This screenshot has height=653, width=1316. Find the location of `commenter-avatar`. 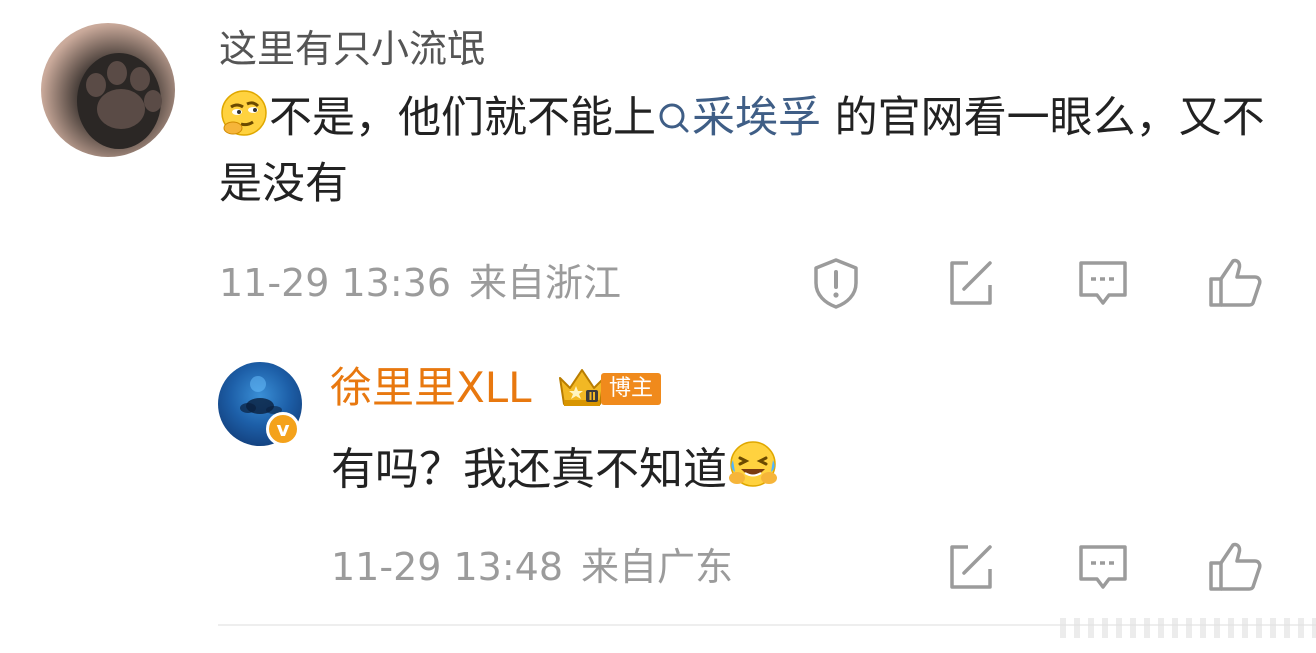

commenter-avatar is located at coordinates (108, 90).